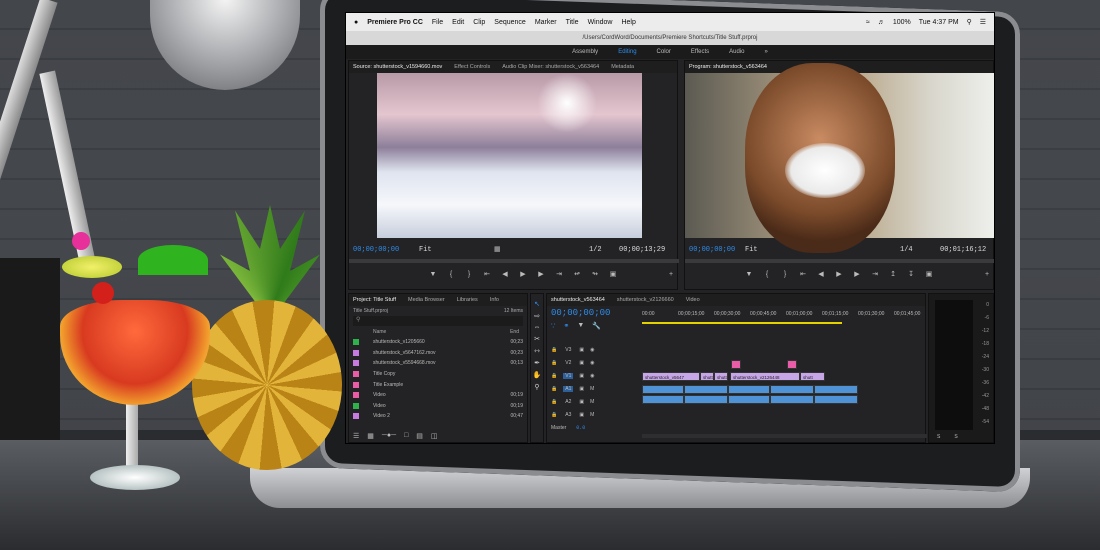 The image size is (1100, 550). I want to click on ripple-edit-tool-icon: ⇔, so click(537, 327).